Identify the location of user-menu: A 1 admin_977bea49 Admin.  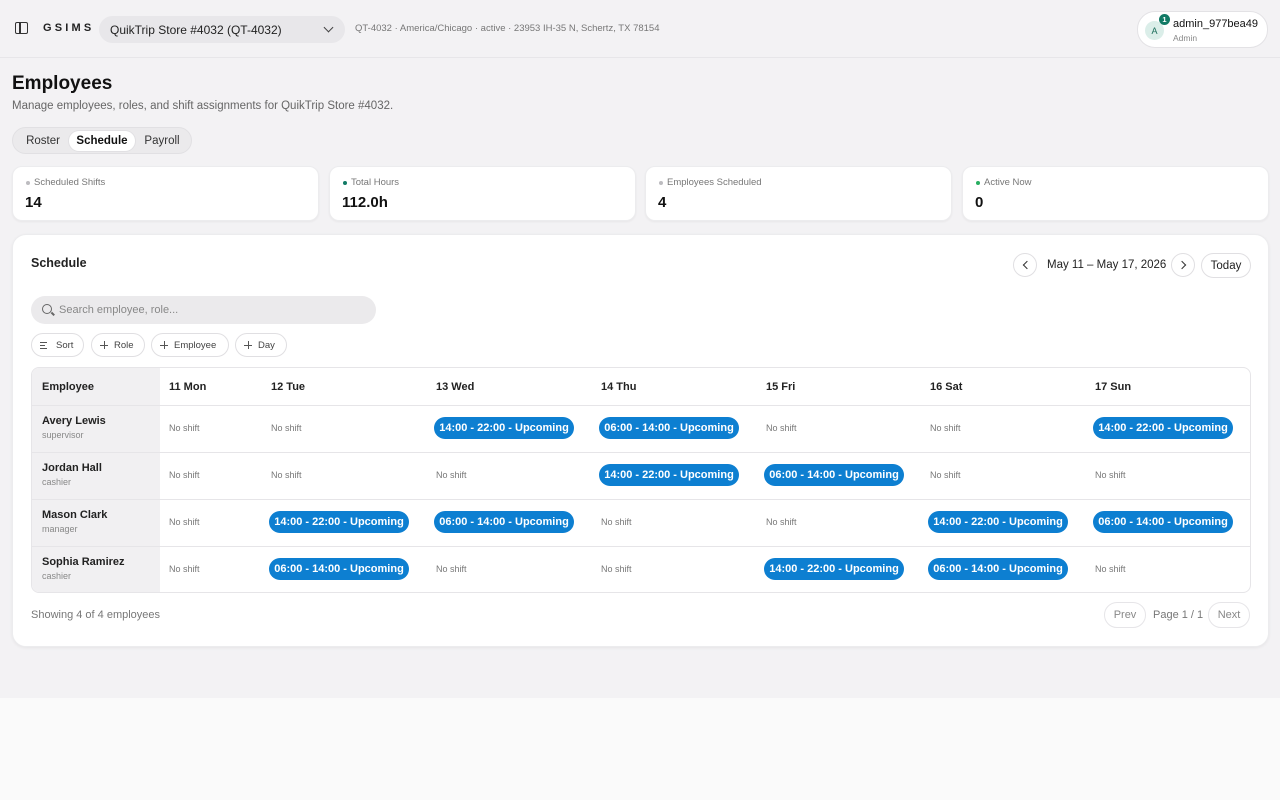
(1202, 29).